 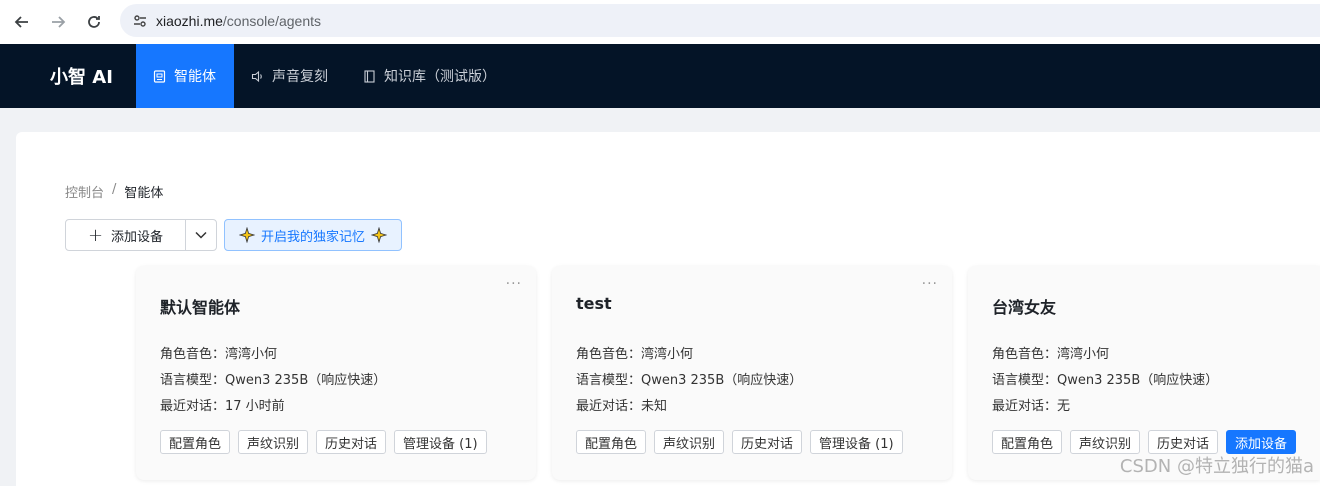 I want to click on browser-toolbar: xiaozhi.me/console/agents, so click(x=660, y=22).